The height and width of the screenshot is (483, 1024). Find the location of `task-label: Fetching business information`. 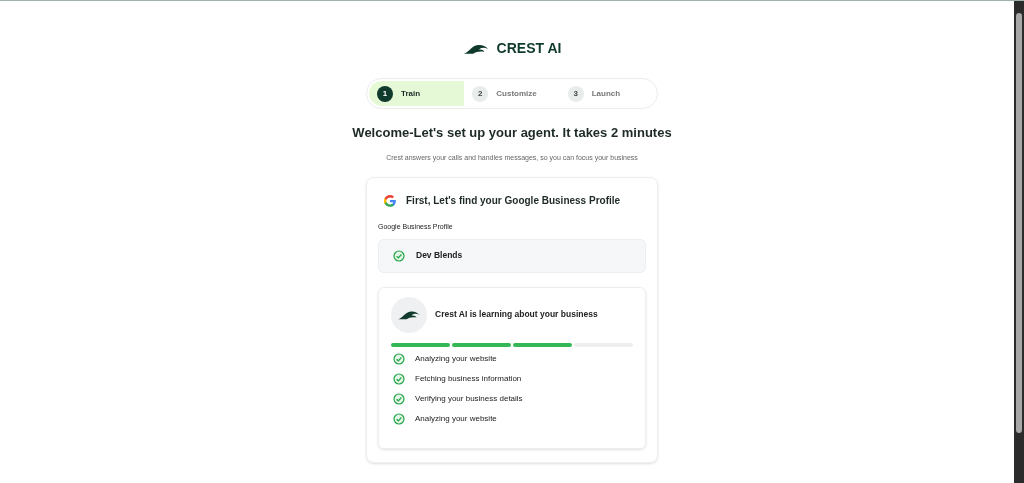

task-label: Fetching business information is located at coordinates (468, 378).